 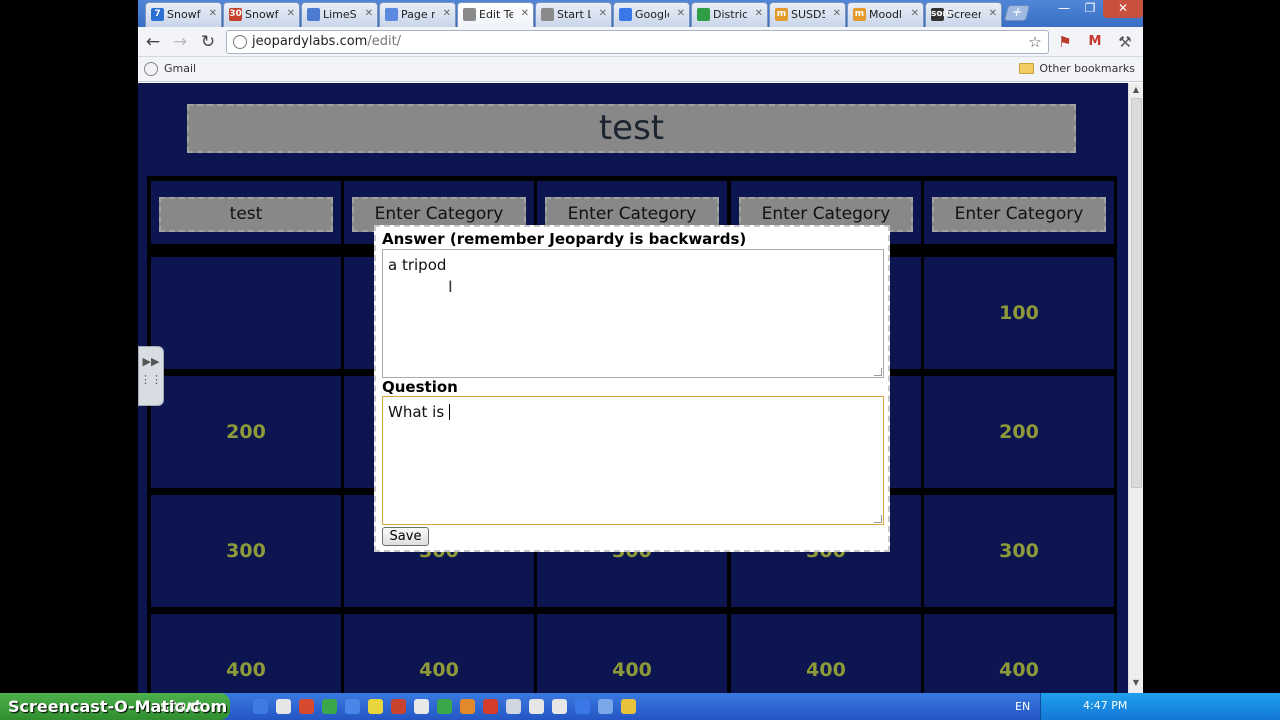 I want to click on spreadsheet-tab-icon, so click(x=703, y=14).